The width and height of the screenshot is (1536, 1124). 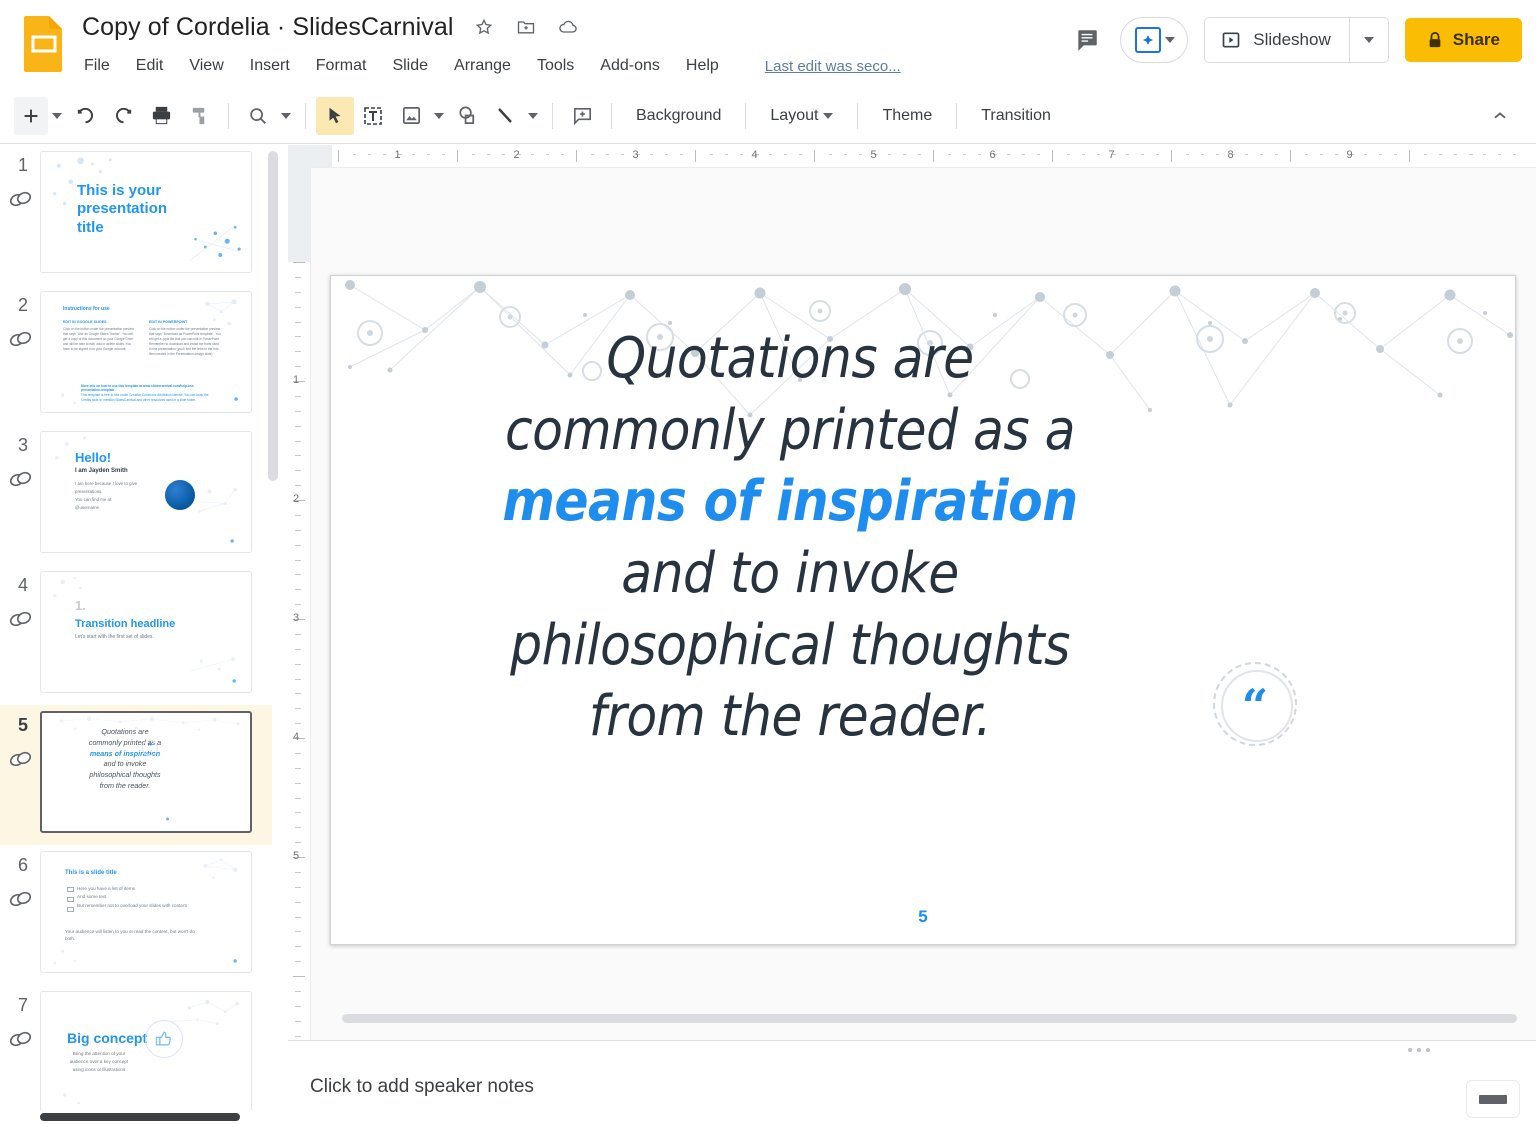 I want to click on present-options-chip, so click(x=1154, y=40).